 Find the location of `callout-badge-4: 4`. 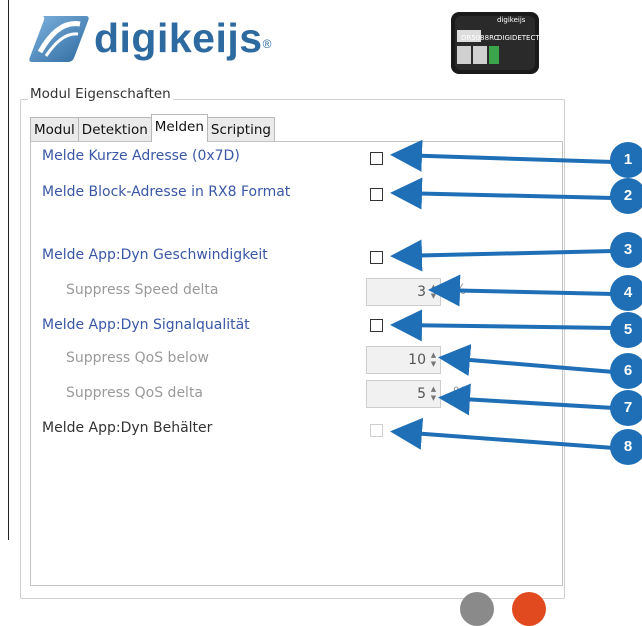

callout-badge-4: 4 is located at coordinates (626, 293).